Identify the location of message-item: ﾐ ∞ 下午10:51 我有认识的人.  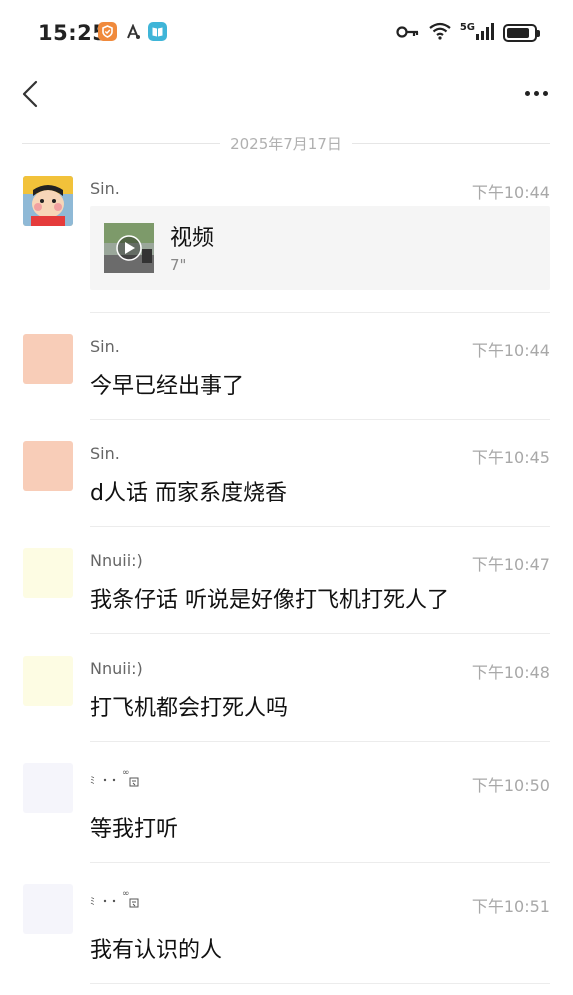
(286, 934).